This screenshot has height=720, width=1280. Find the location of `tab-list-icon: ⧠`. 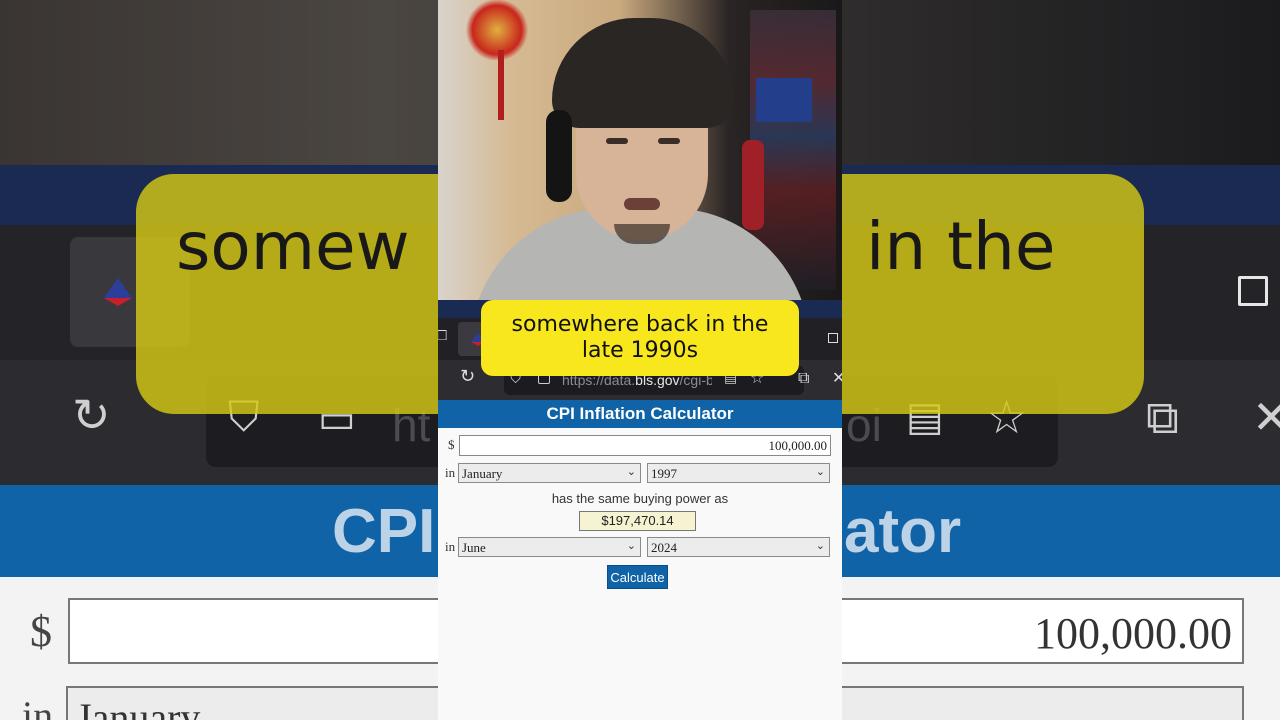

tab-list-icon: ⧠ is located at coordinates (442, 336).